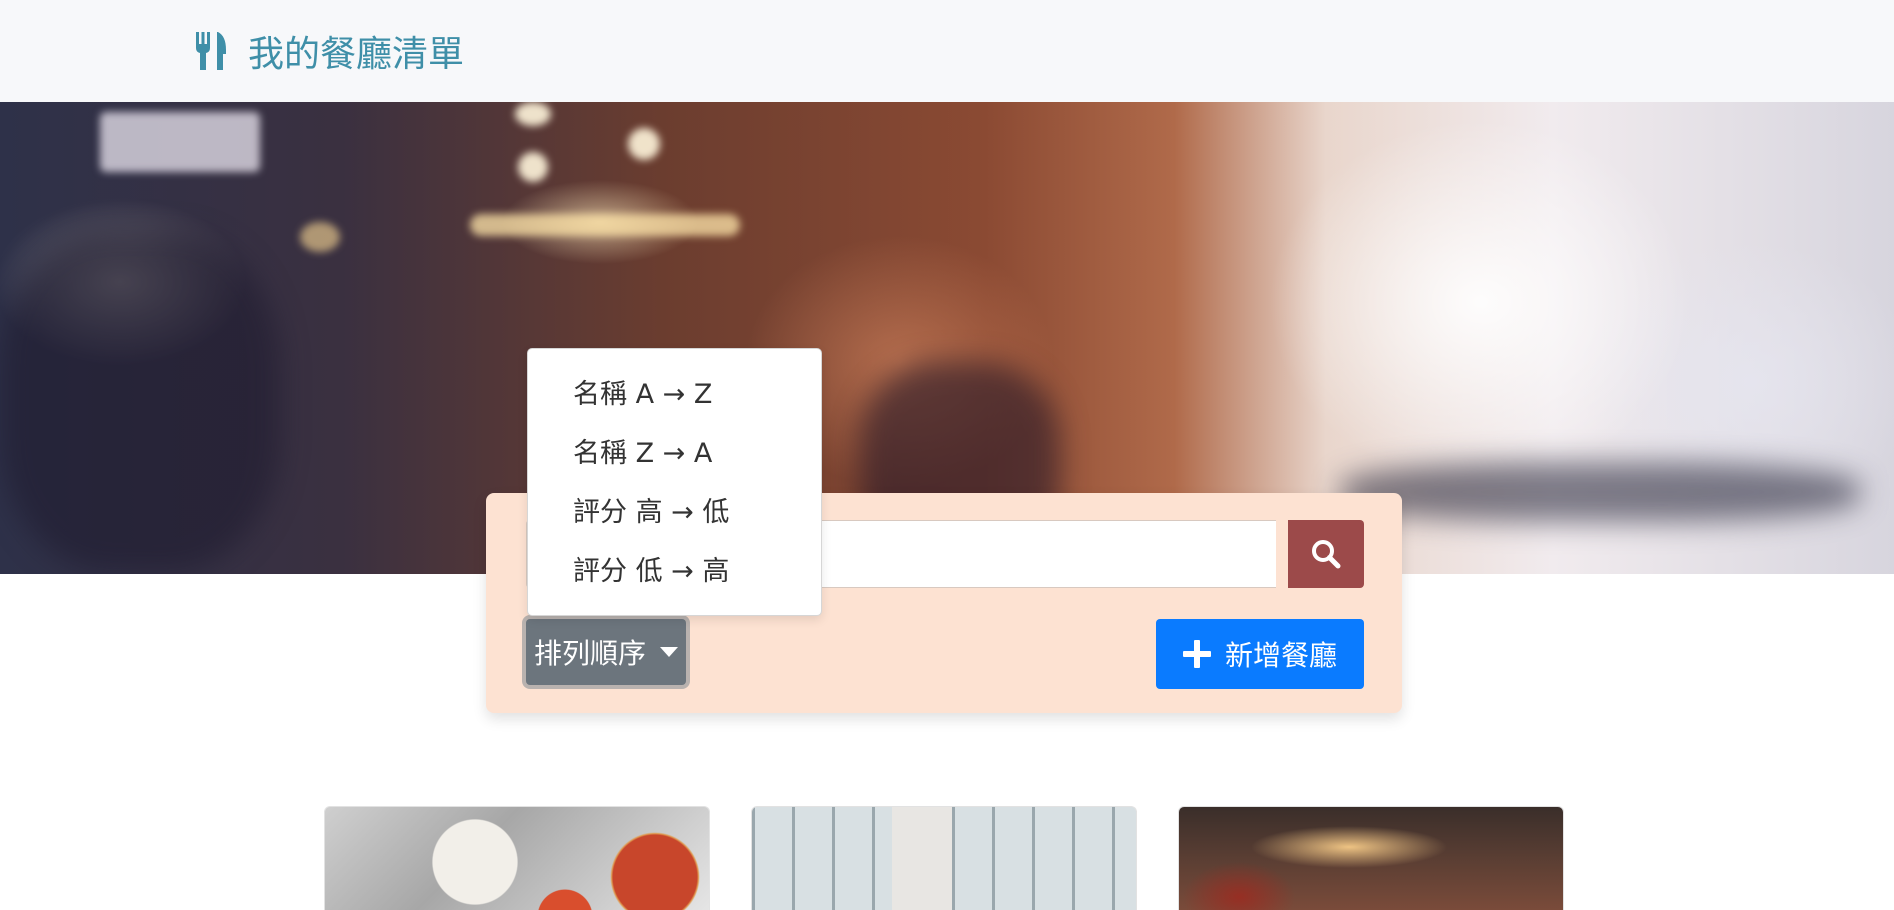 This screenshot has height=910, width=1894. I want to click on search-button, so click(1326, 554).